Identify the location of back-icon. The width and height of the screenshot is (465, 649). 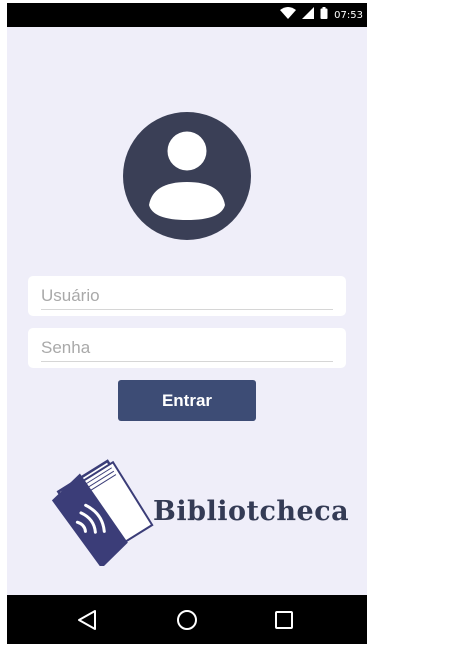
(87, 620).